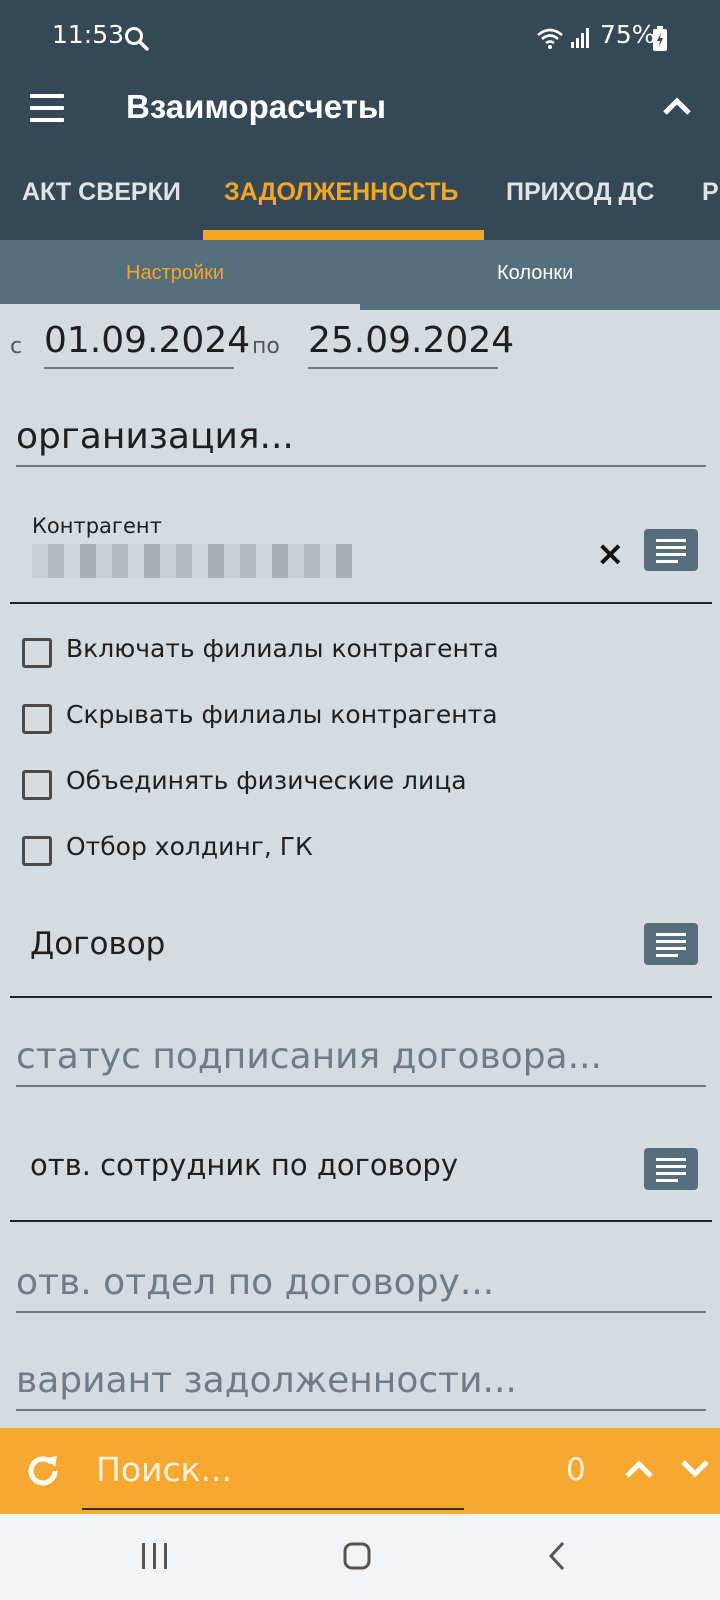 The height and width of the screenshot is (1600, 720). I want to click on sub-tabs: Настройки Колонки, so click(360, 275).